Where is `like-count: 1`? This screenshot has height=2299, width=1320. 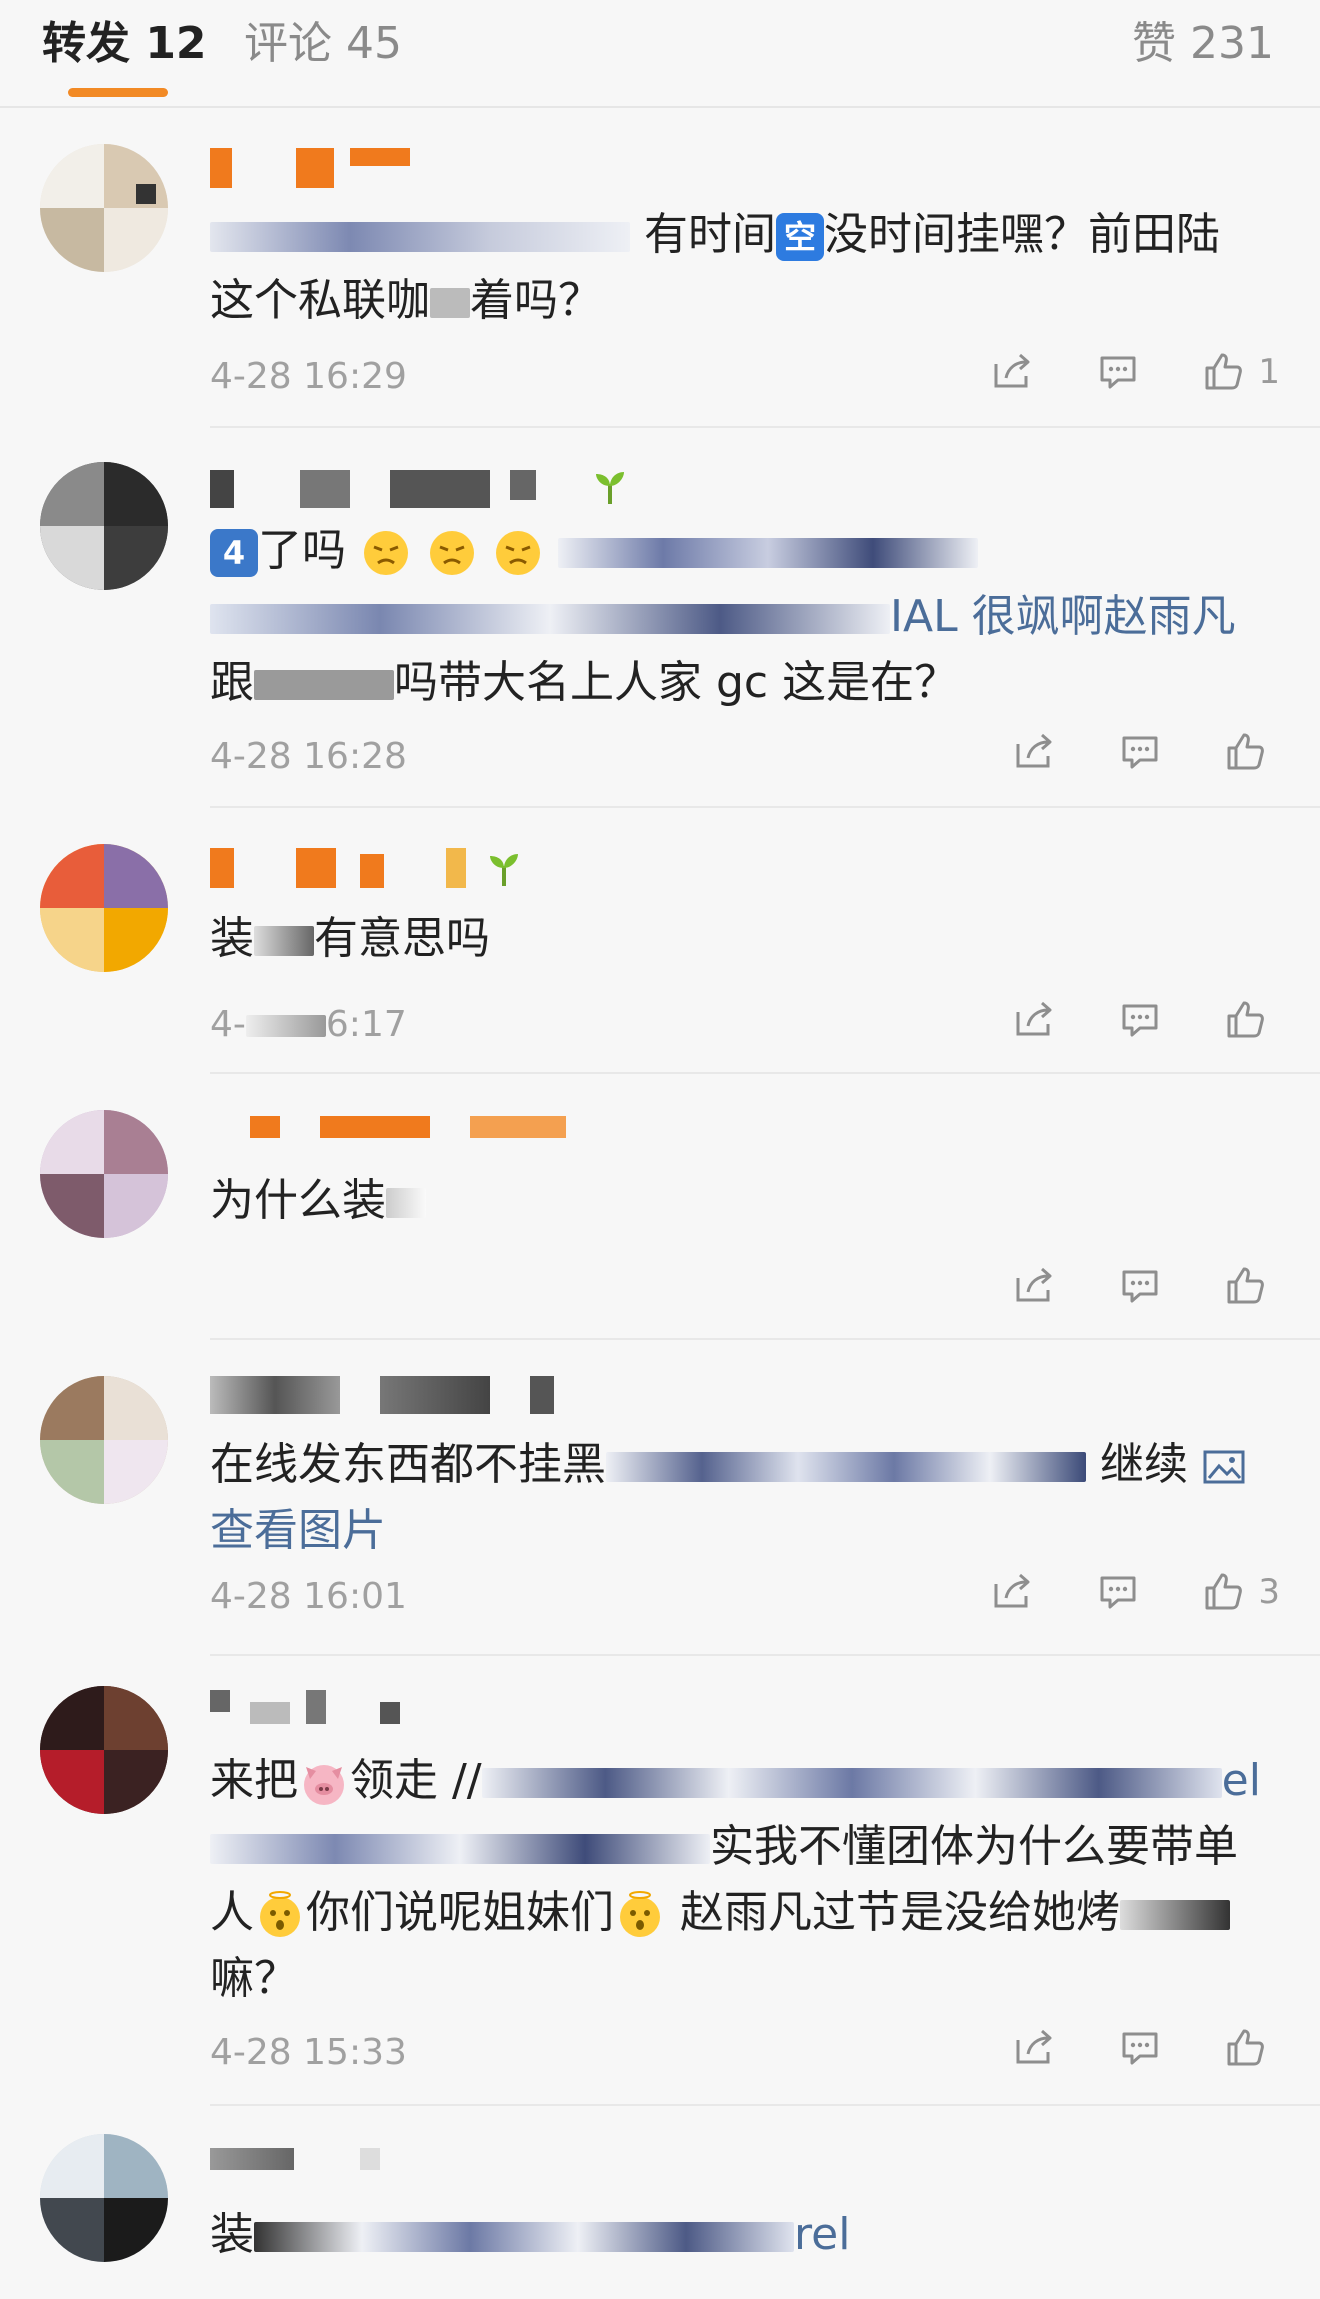 like-count: 1 is located at coordinates (1269, 372).